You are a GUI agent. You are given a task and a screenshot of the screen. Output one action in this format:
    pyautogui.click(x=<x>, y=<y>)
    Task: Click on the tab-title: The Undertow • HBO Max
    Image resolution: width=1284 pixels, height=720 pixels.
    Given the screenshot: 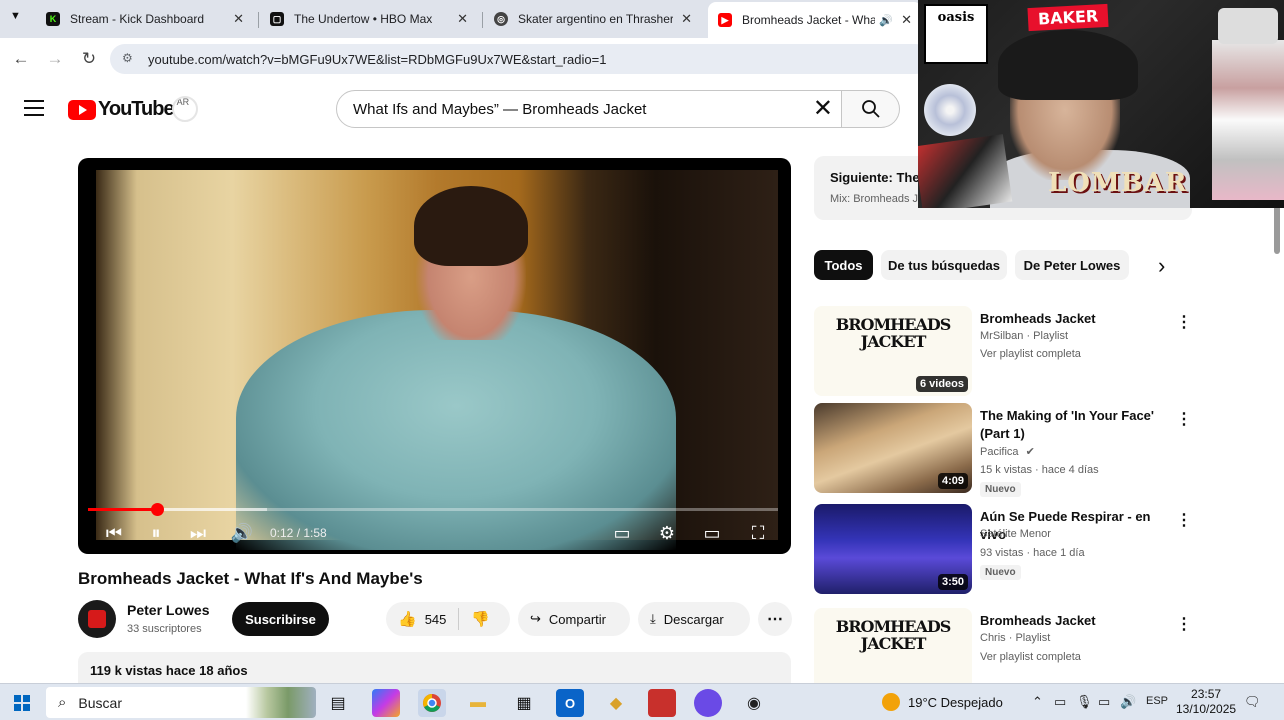 What is the action you would take?
    pyautogui.click(x=363, y=19)
    